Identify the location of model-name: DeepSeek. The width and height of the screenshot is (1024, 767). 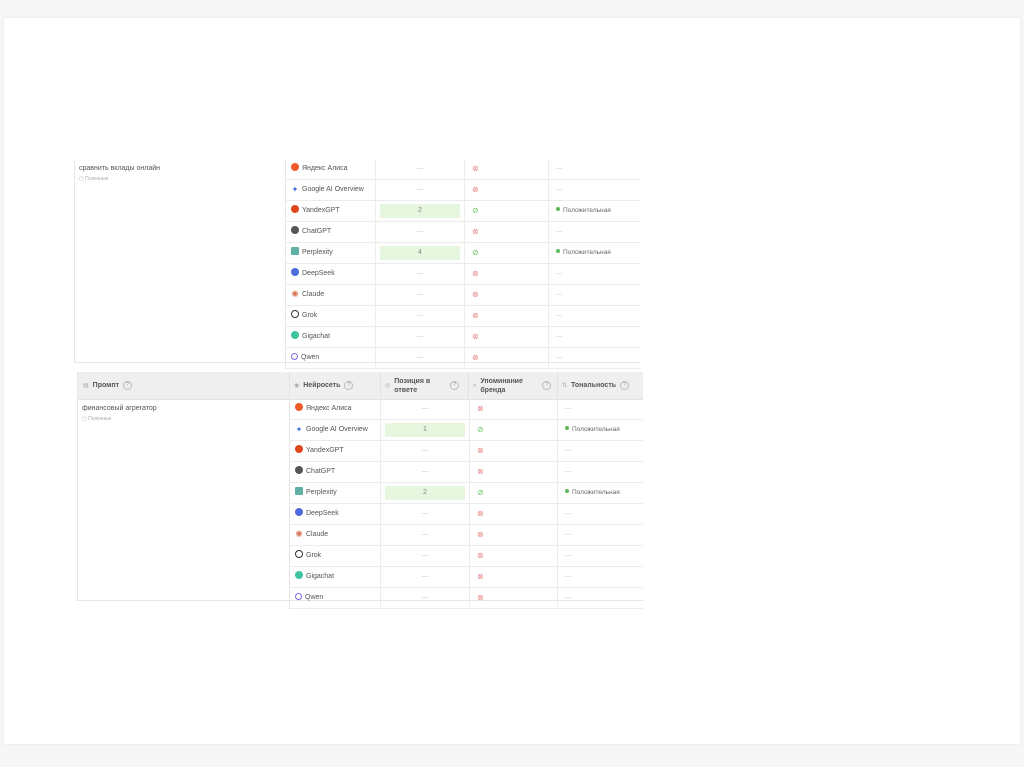
(322, 513).